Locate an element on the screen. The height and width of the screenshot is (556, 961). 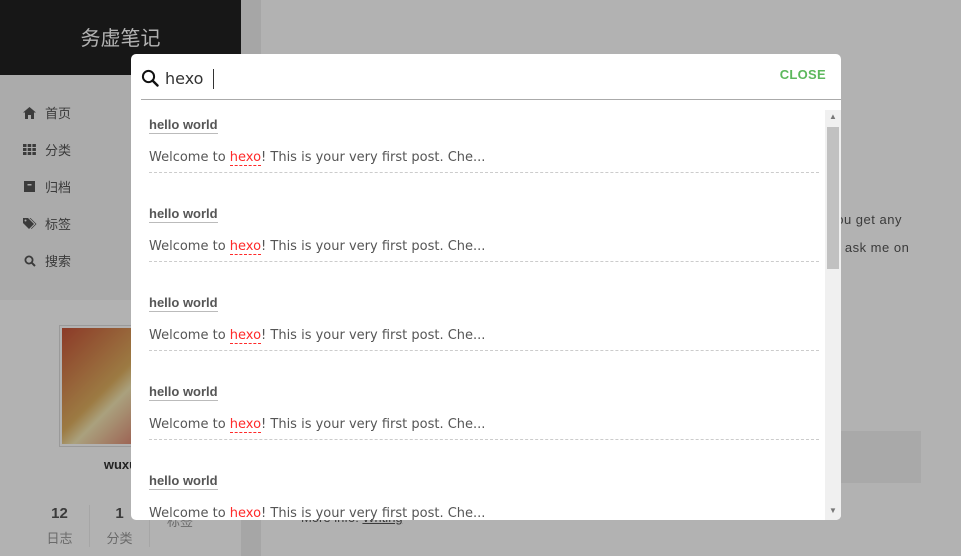
scroll-down-arrow-icon: ▼ is located at coordinates (833, 511).